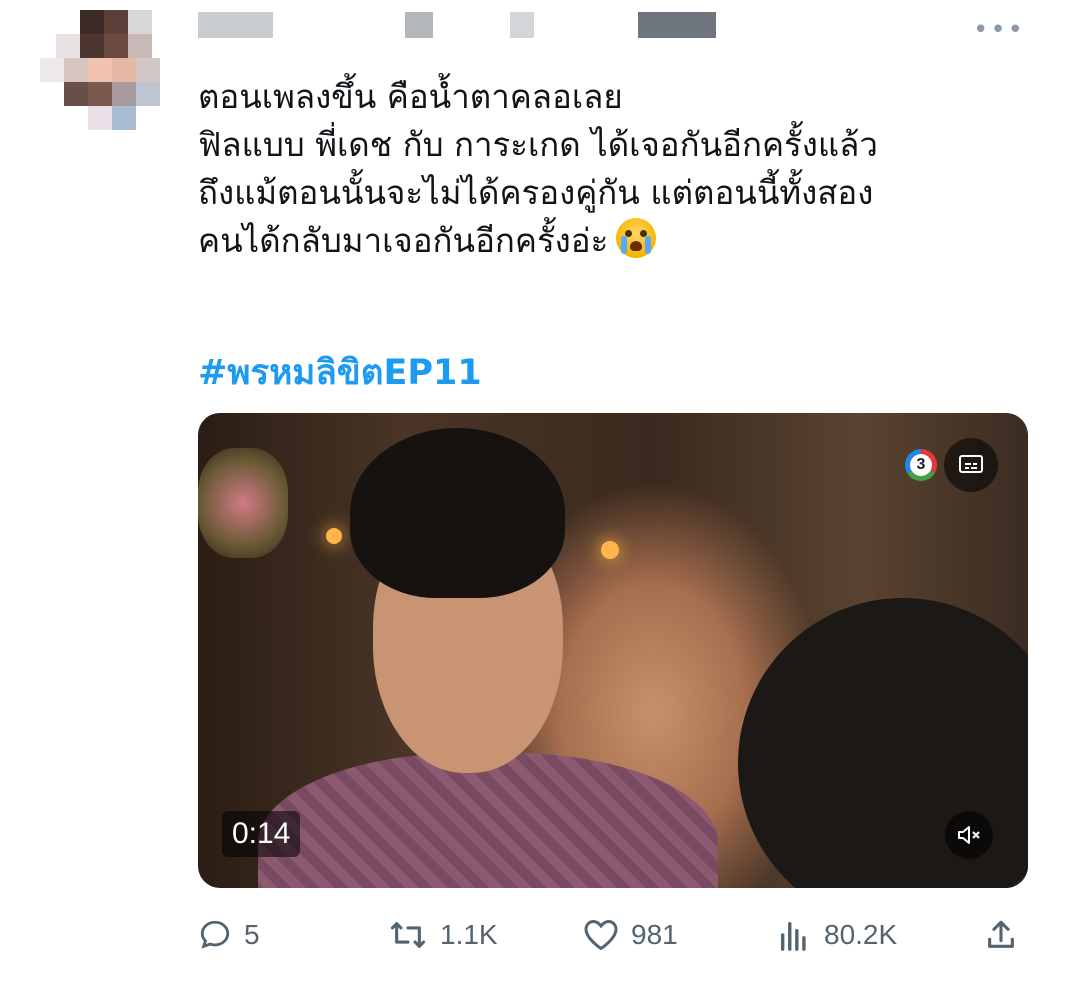 The width and height of the screenshot is (1080, 989). What do you see at coordinates (408, 935) in the screenshot?
I see `retweet-icon` at bounding box center [408, 935].